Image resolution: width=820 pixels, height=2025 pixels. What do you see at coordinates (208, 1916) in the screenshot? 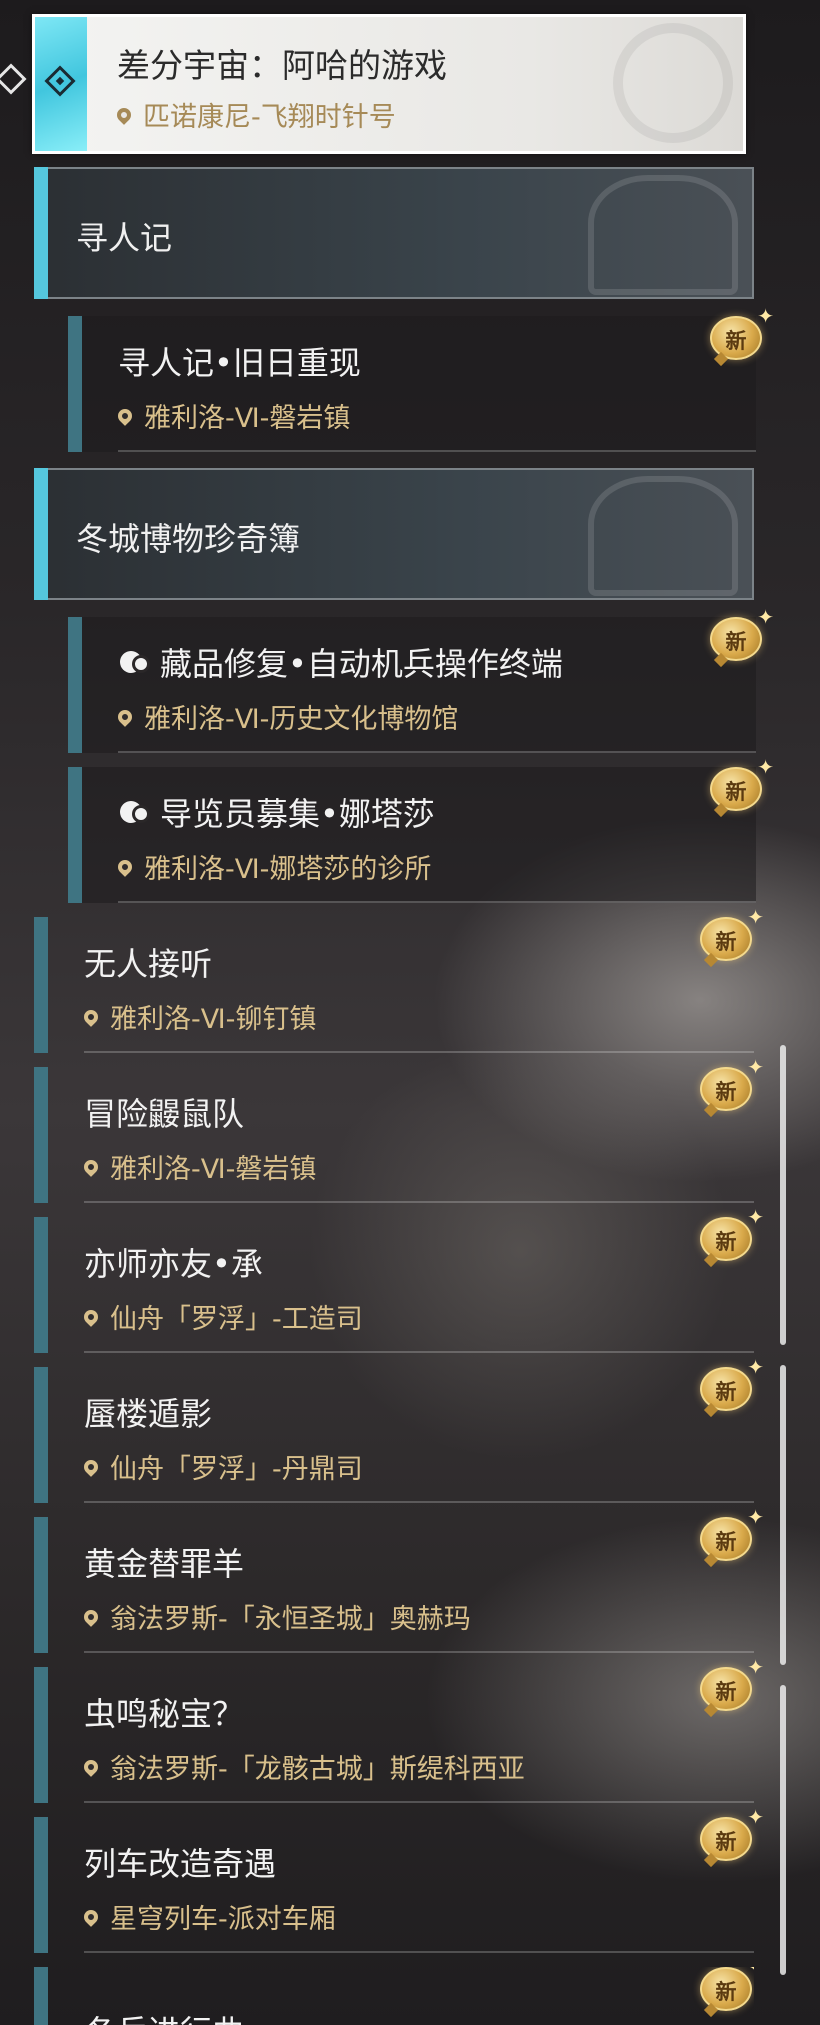
I see `quest-location: 星穹列车-派对车厢` at bounding box center [208, 1916].